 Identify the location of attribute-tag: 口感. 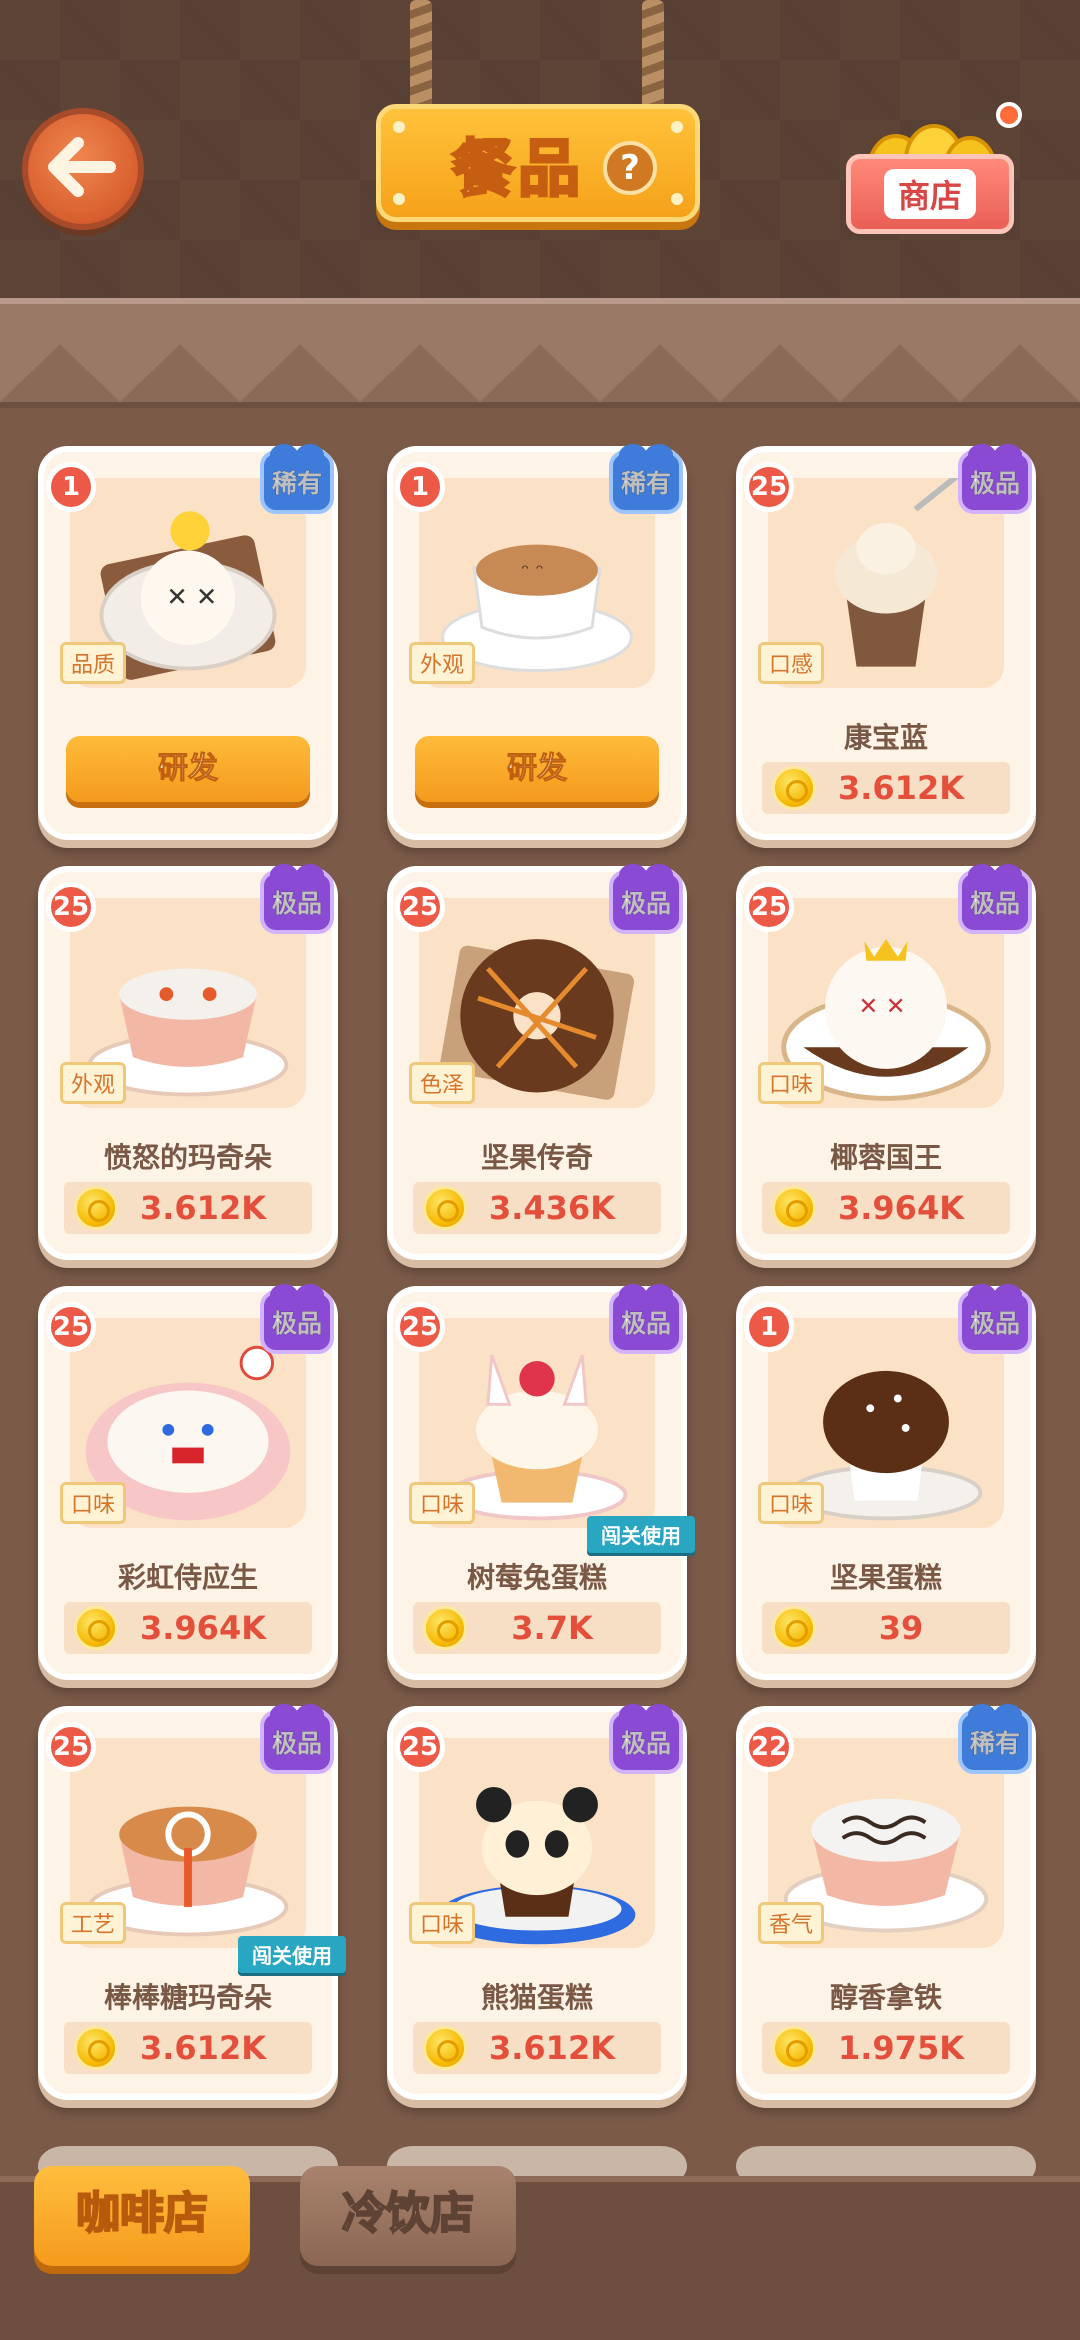
(791, 663).